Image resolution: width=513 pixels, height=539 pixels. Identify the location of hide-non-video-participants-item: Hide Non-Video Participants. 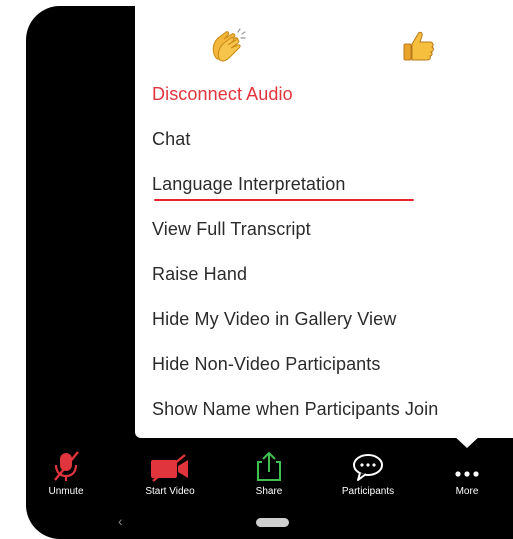
(266, 364).